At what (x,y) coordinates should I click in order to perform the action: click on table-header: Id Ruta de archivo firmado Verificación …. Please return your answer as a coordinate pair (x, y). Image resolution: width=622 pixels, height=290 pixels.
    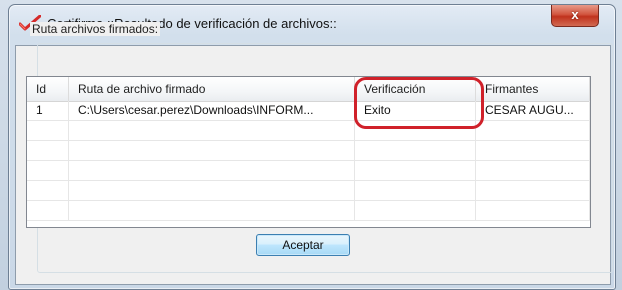
    Looking at the image, I should click on (308, 89).